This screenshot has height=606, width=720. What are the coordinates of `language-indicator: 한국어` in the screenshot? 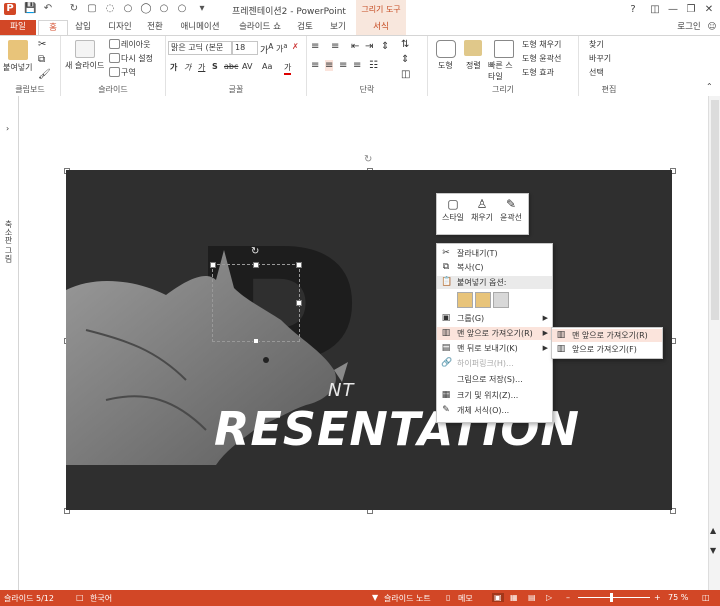 It's located at (101, 598).